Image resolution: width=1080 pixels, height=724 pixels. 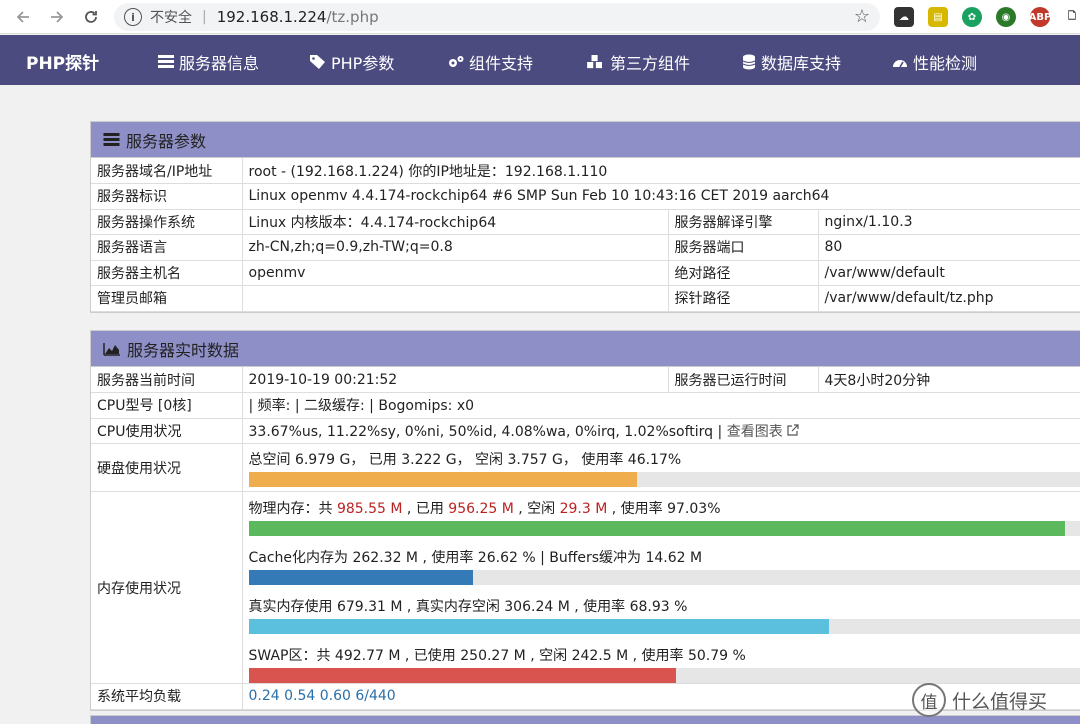 I want to click on physical-memory-fill, so click(x=656, y=528).